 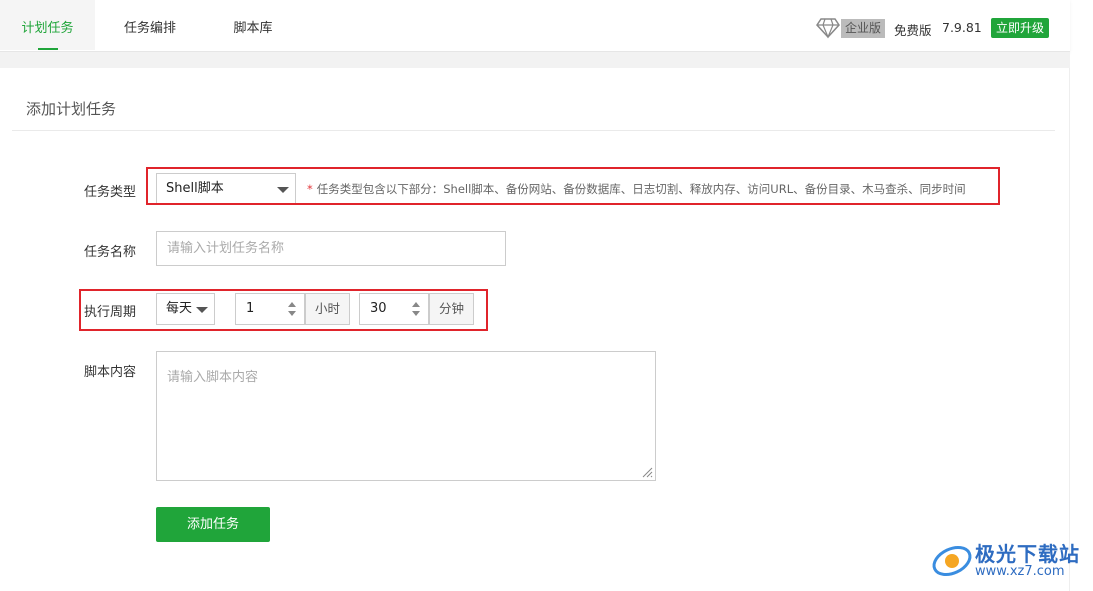 What do you see at coordinates (331, 248) in the screenshot?
I see `task-name-input` at bounding box center [331, 248].